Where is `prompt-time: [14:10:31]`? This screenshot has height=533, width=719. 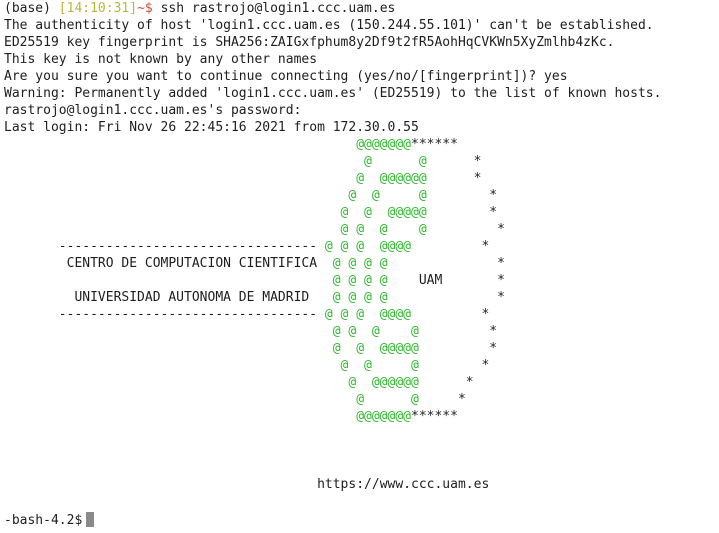 prompt-time: [14:10:31] is located at coordinates (98, 8).